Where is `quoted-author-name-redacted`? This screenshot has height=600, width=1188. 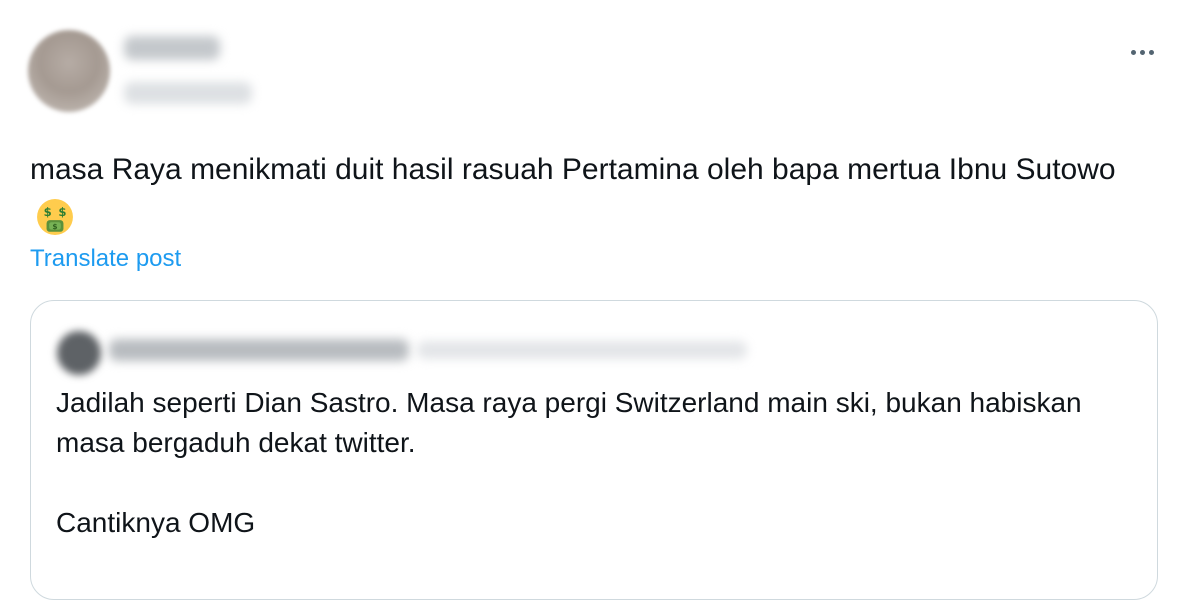 quoted-author-name-redacted is located at coordinates (259, 350).